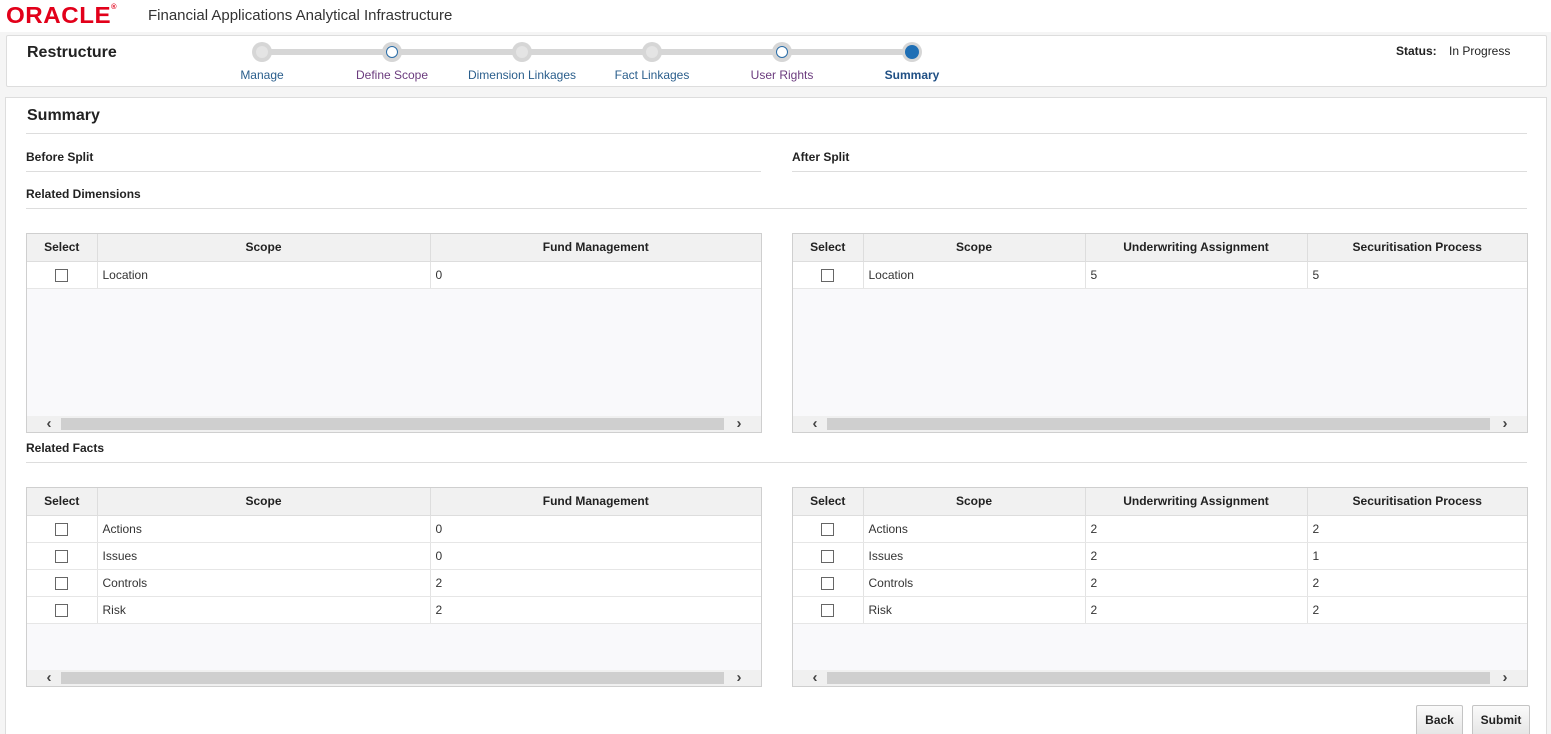  I want to click on table-row: Risk 2, so click(394, 610).